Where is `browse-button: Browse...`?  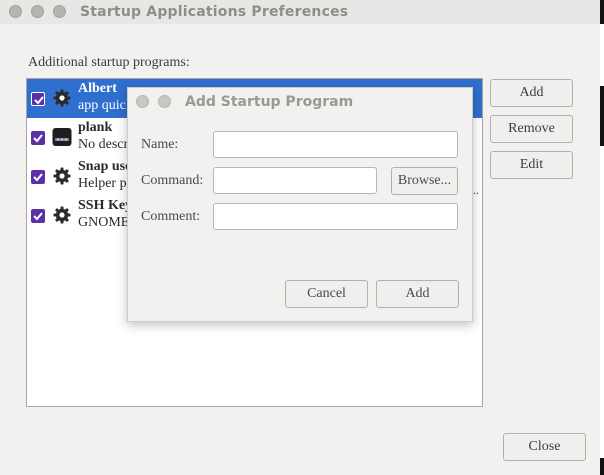 browse-button: Browse... is located at coordinates (424, 181).